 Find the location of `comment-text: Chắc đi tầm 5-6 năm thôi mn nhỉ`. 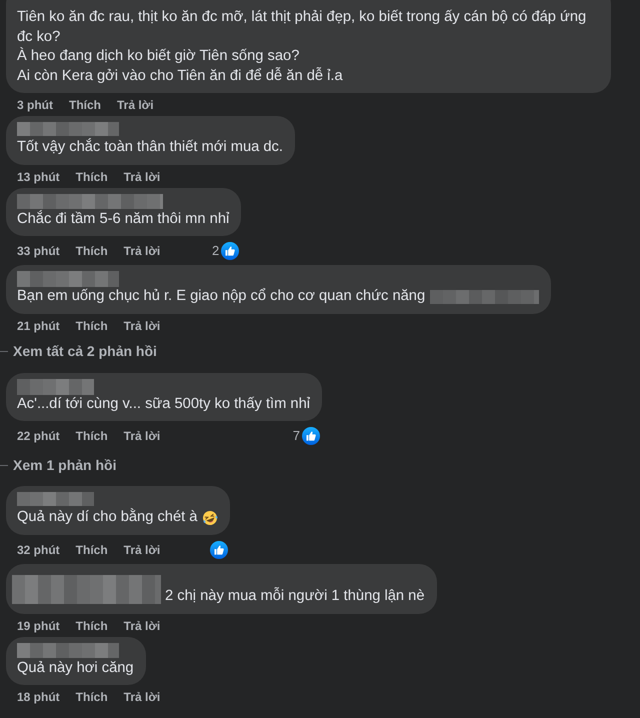

comment-text: Chắc đi tầm 5-6 năm thôi mn nhỉ is located at coordinates (123, 219).